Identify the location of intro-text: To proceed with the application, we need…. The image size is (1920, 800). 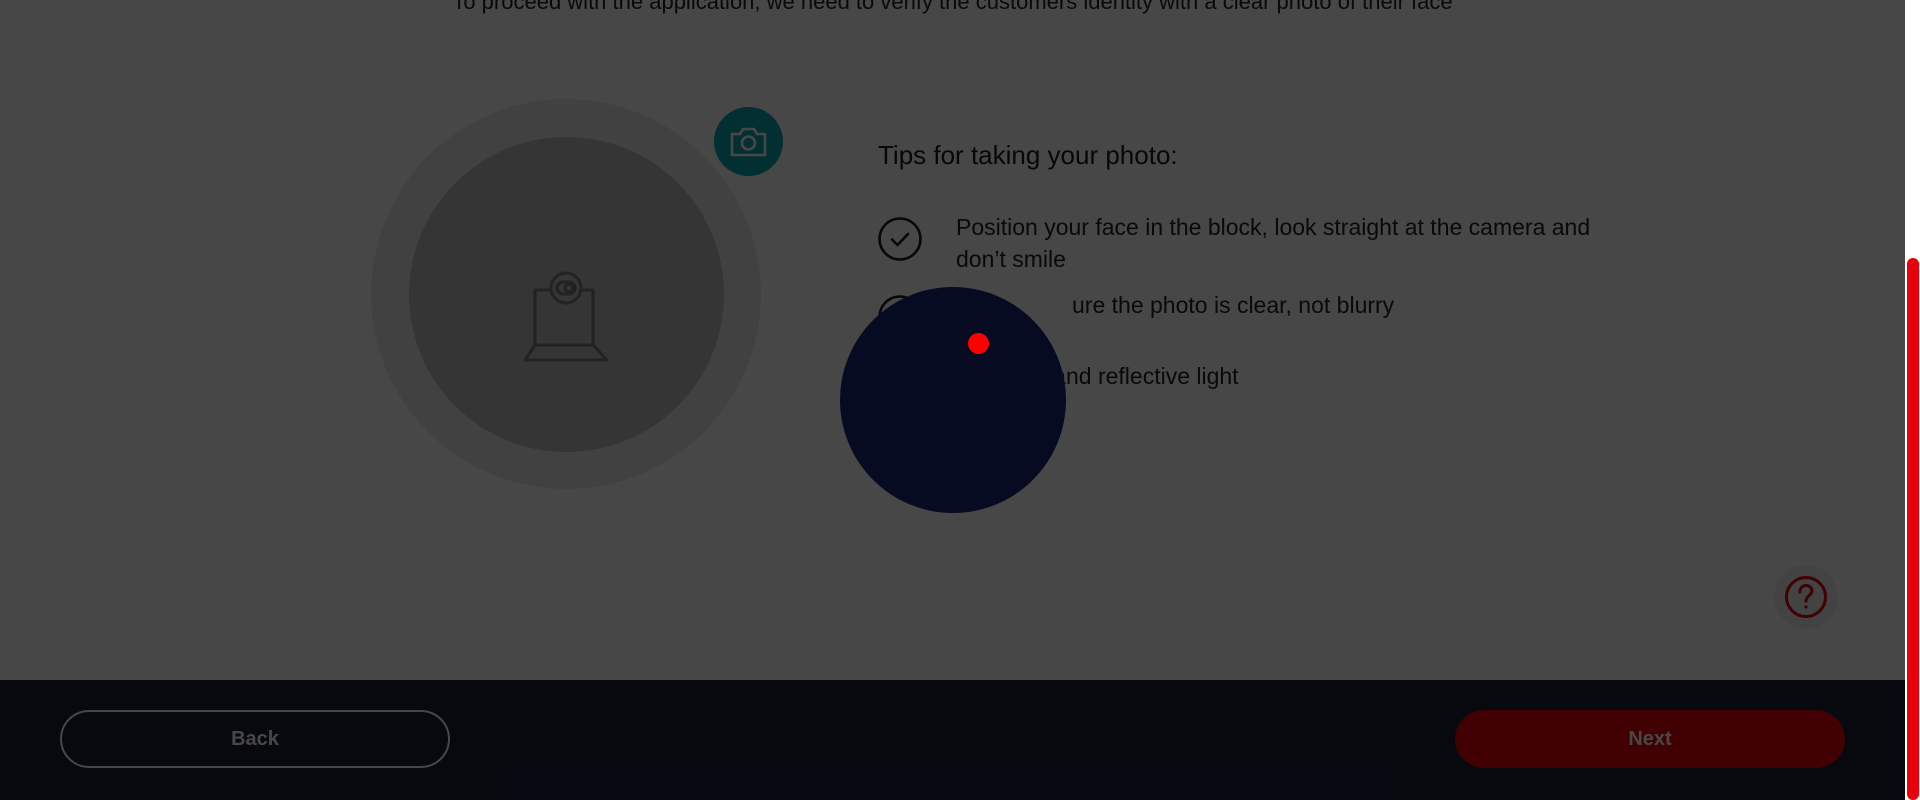
(952, 7).